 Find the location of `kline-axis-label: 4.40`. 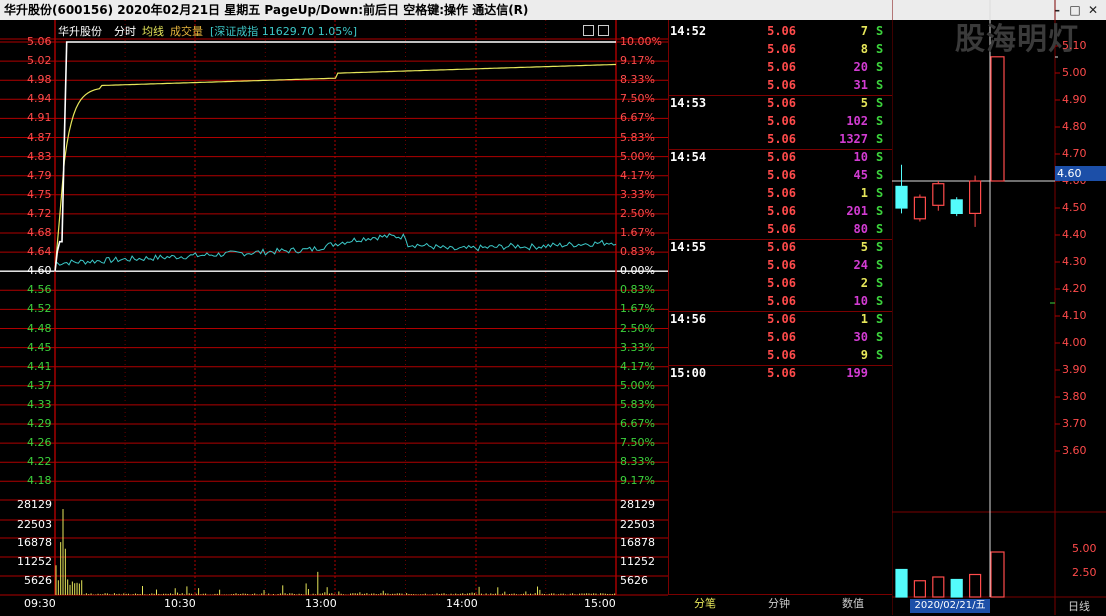

kline-axis-label: 4.40 is located at coordinates (1074, 234).